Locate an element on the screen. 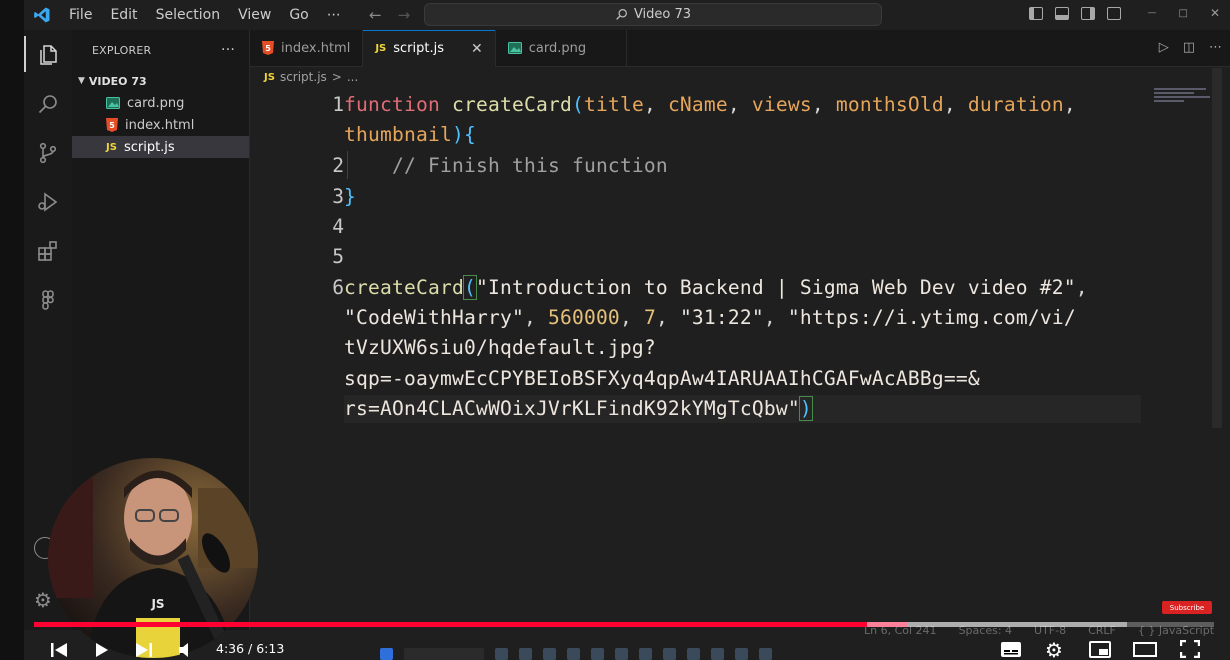  video-progress-fill is located at coordinates (471, 624).